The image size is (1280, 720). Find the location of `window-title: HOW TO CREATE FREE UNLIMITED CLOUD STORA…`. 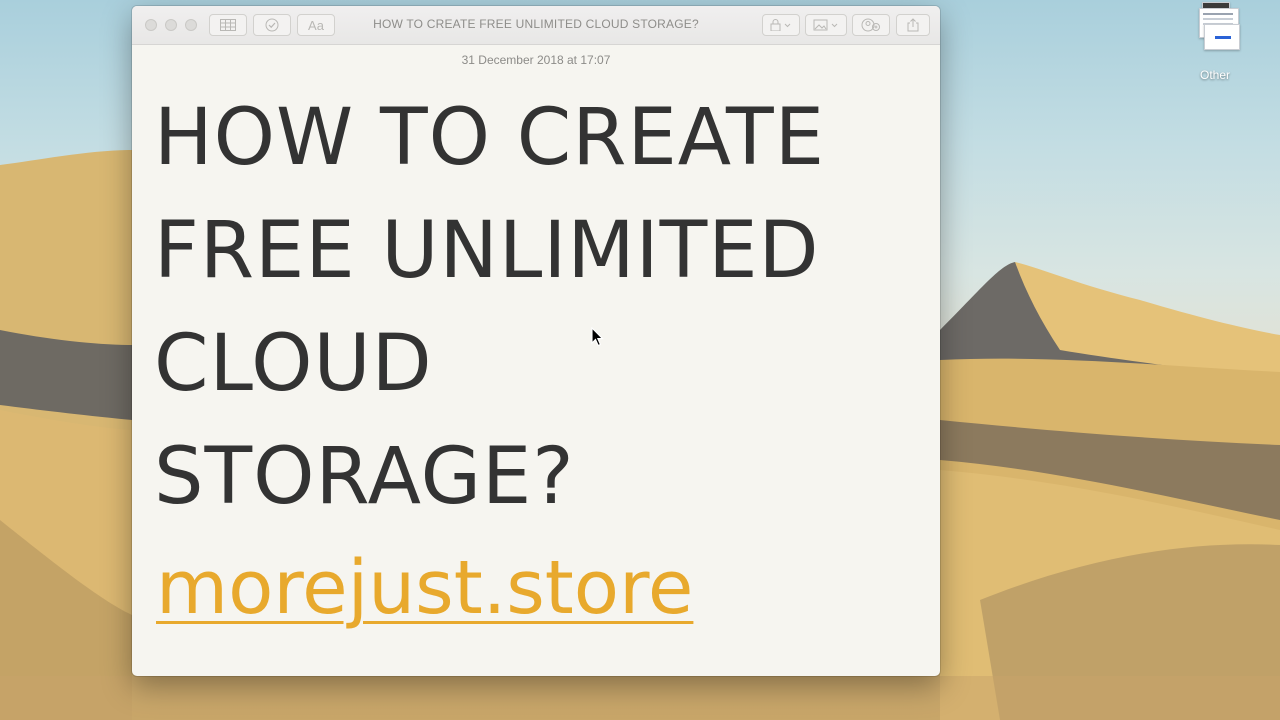

window-title: HOW TO CREATE FREE UNLIMITED CLOUD STORA… is located at coordinates (536, 24).